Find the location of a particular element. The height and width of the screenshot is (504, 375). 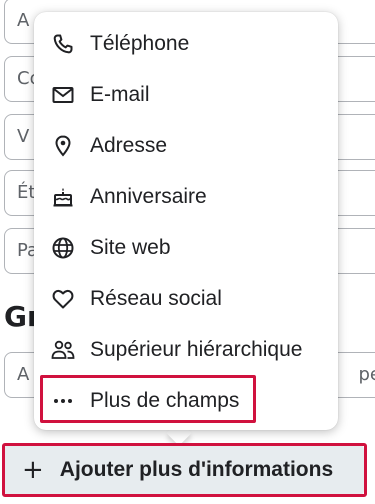

menu-item-label: Supérieur hiérarchique is located at coordinates (196, 349).